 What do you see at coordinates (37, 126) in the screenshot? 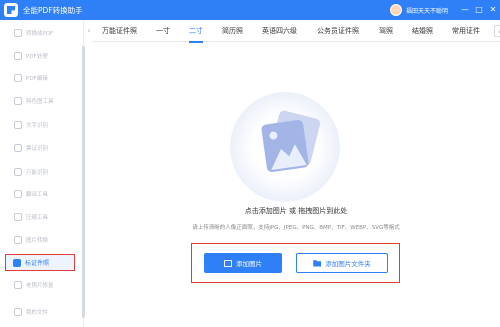
I see `sidebar-item-label: 文字识别` at bounding box center [37, 126].